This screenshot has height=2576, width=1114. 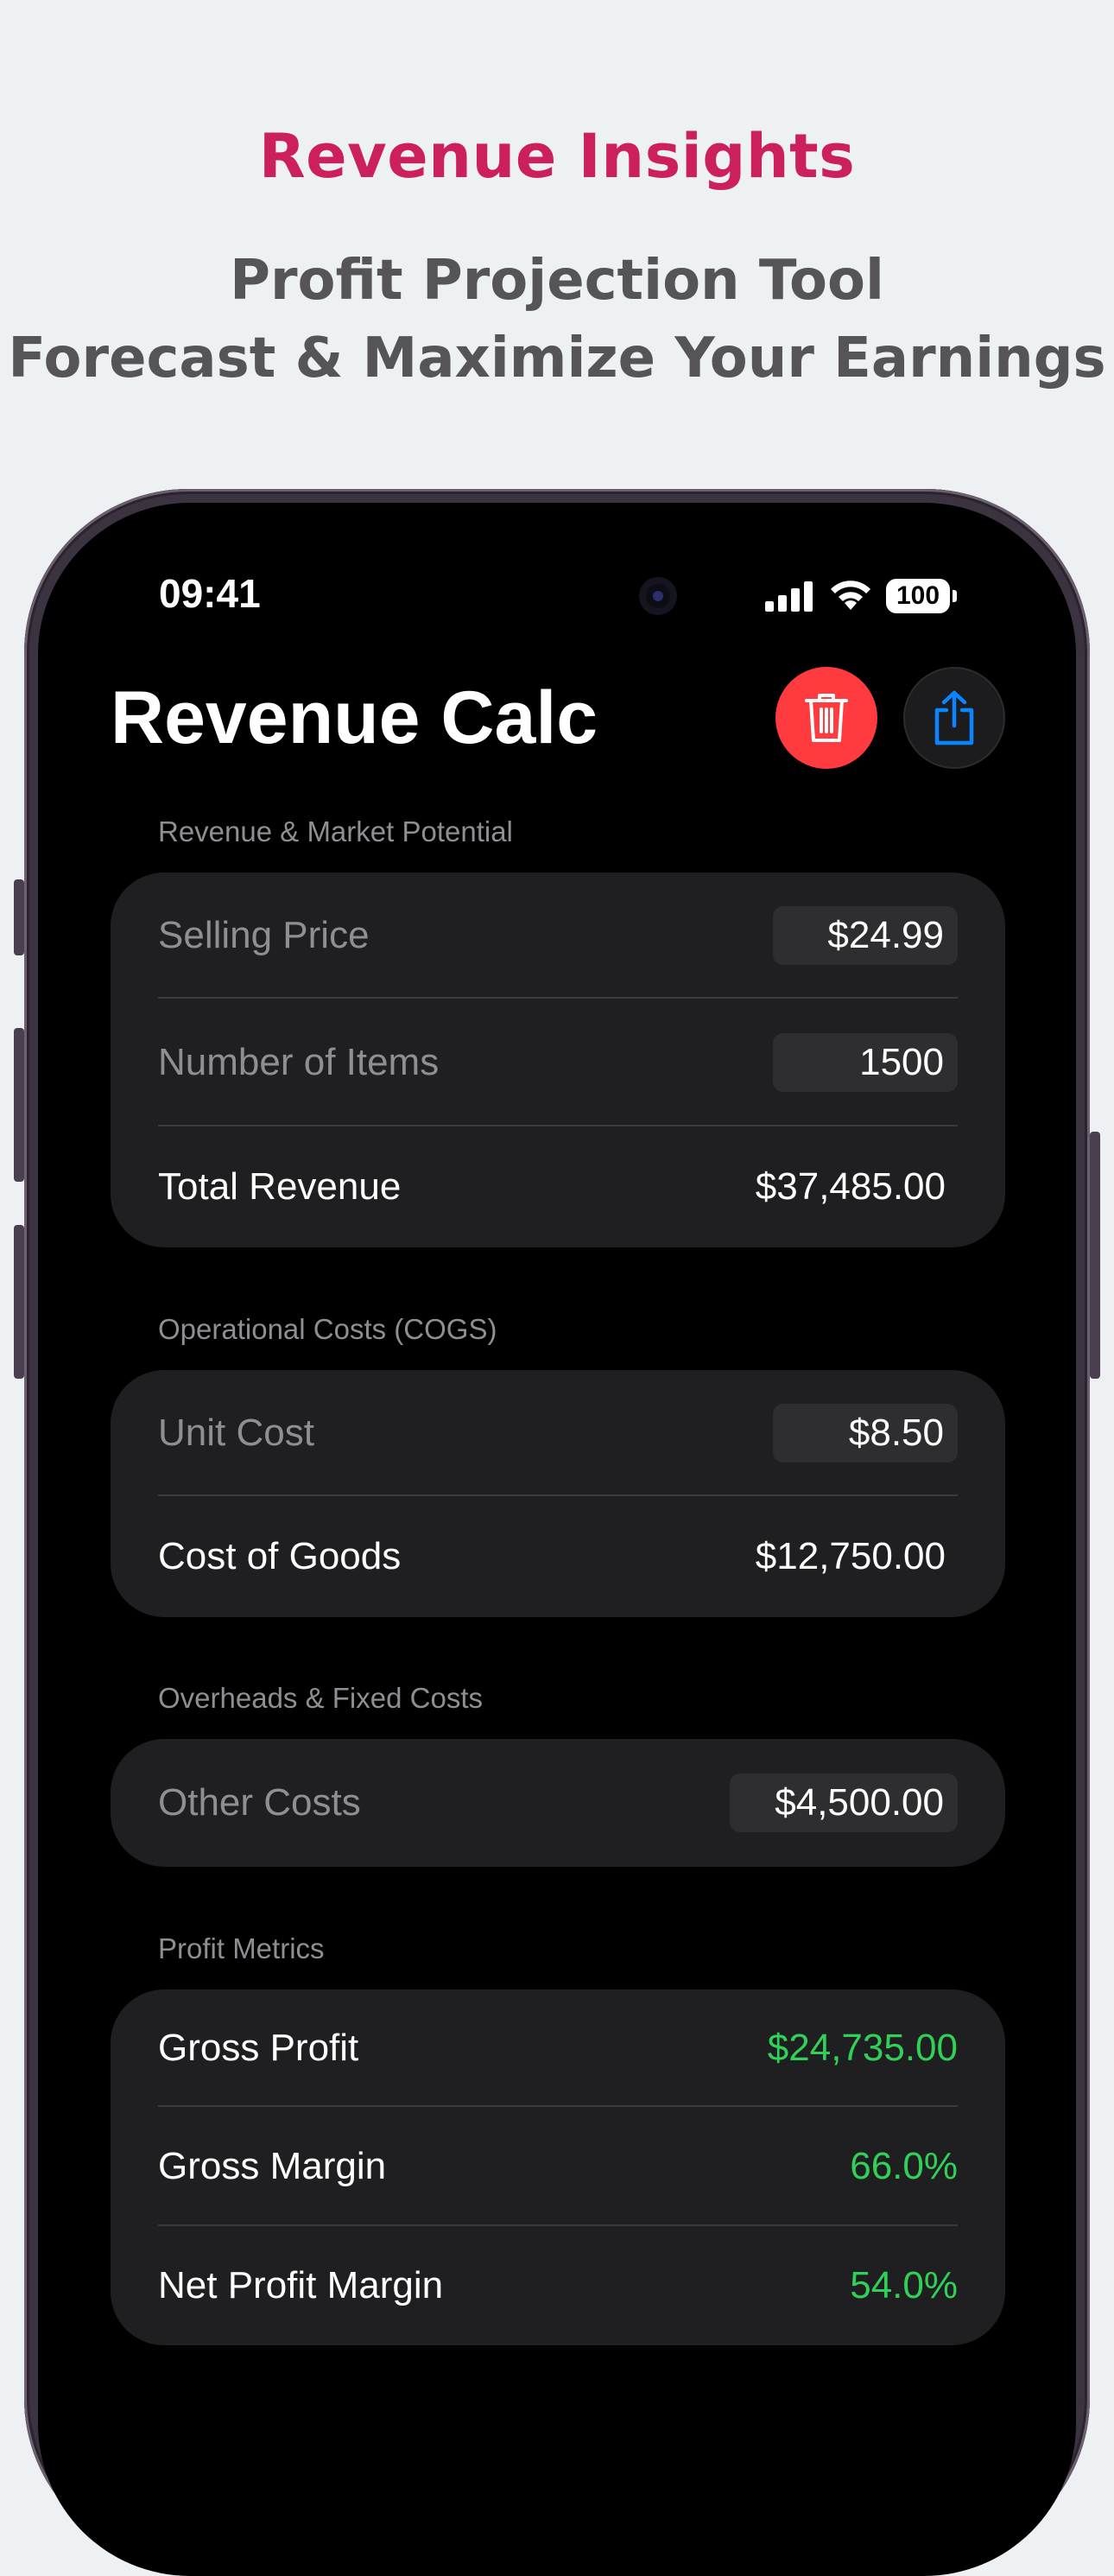 I want to click on trash-icon, so click(x=826, y=718).